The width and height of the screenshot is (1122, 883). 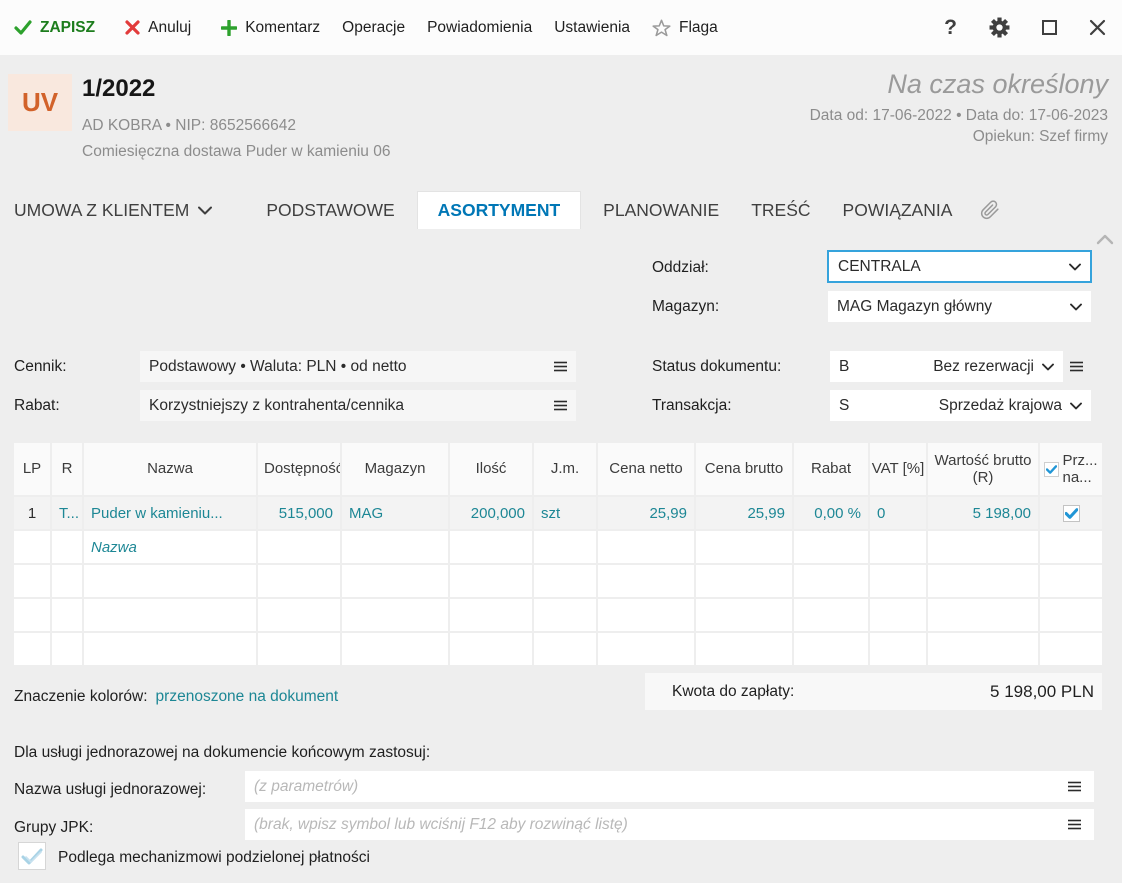 What do you see at coordinates (898, 513) in the screenshot?
I see `cell-vat: 0` at bounding box center [898, 513].